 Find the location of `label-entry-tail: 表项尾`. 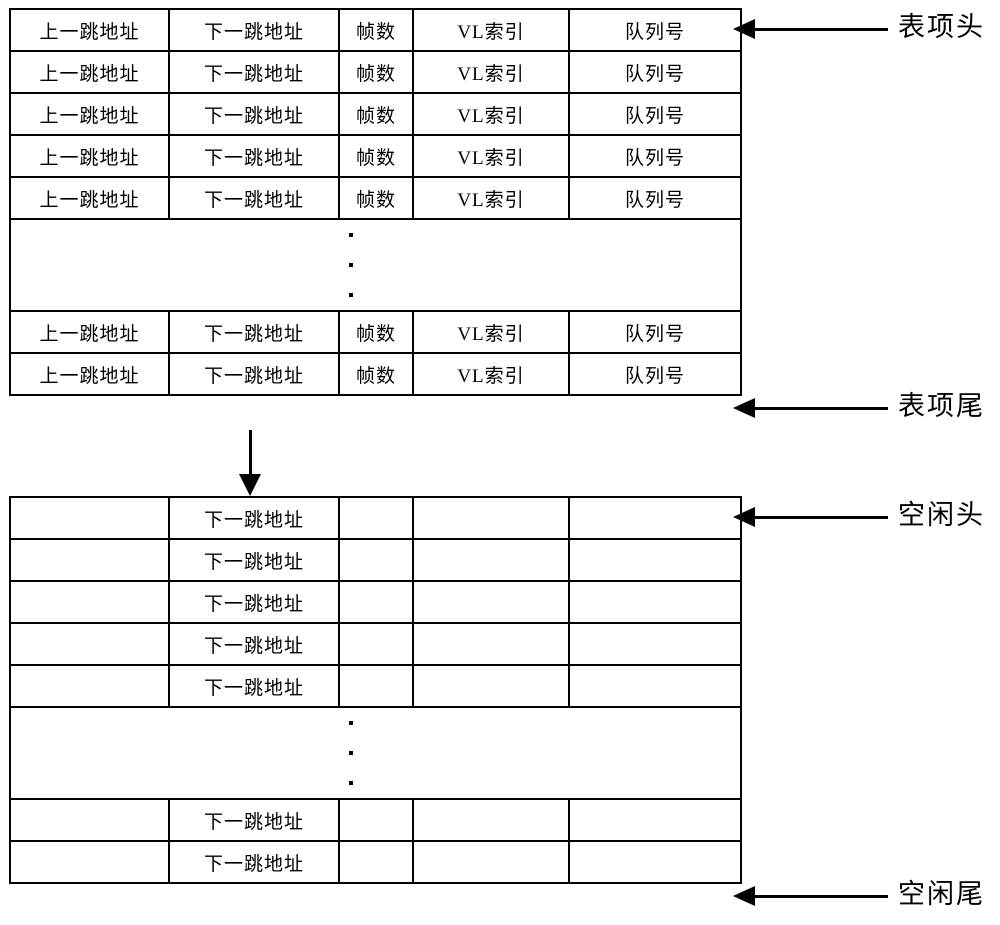

label-entry-tail: 表项尾 is located at coordinates (941, 406).